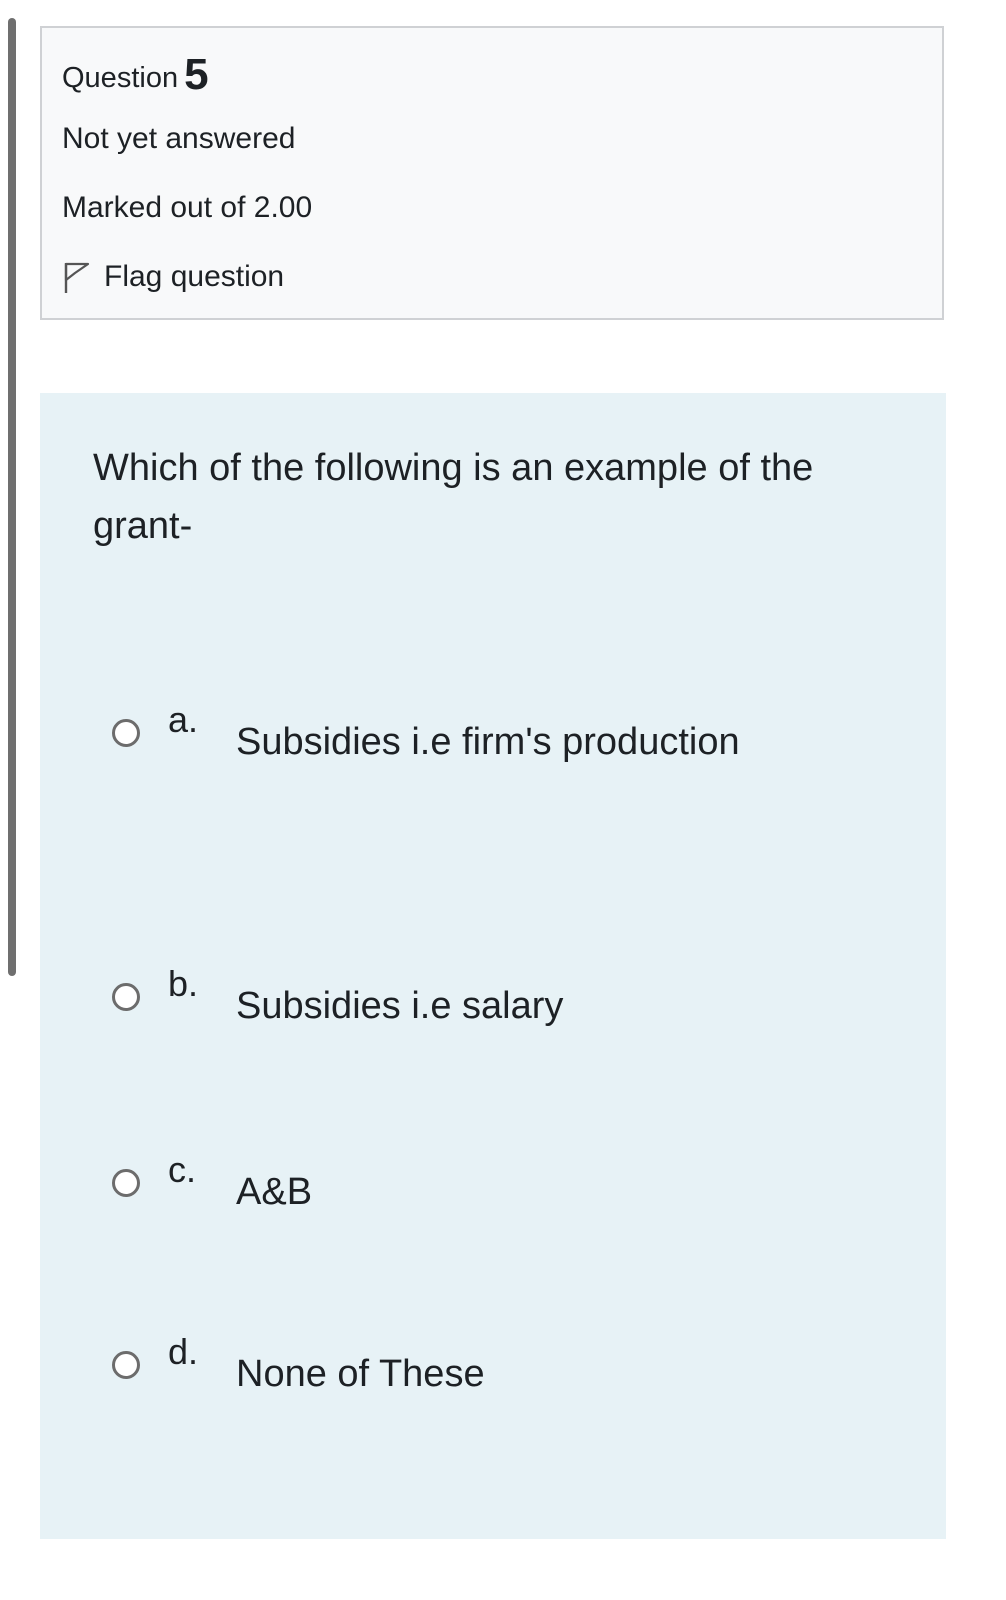  I want to click on radio-button-d, so click(126, 1365).